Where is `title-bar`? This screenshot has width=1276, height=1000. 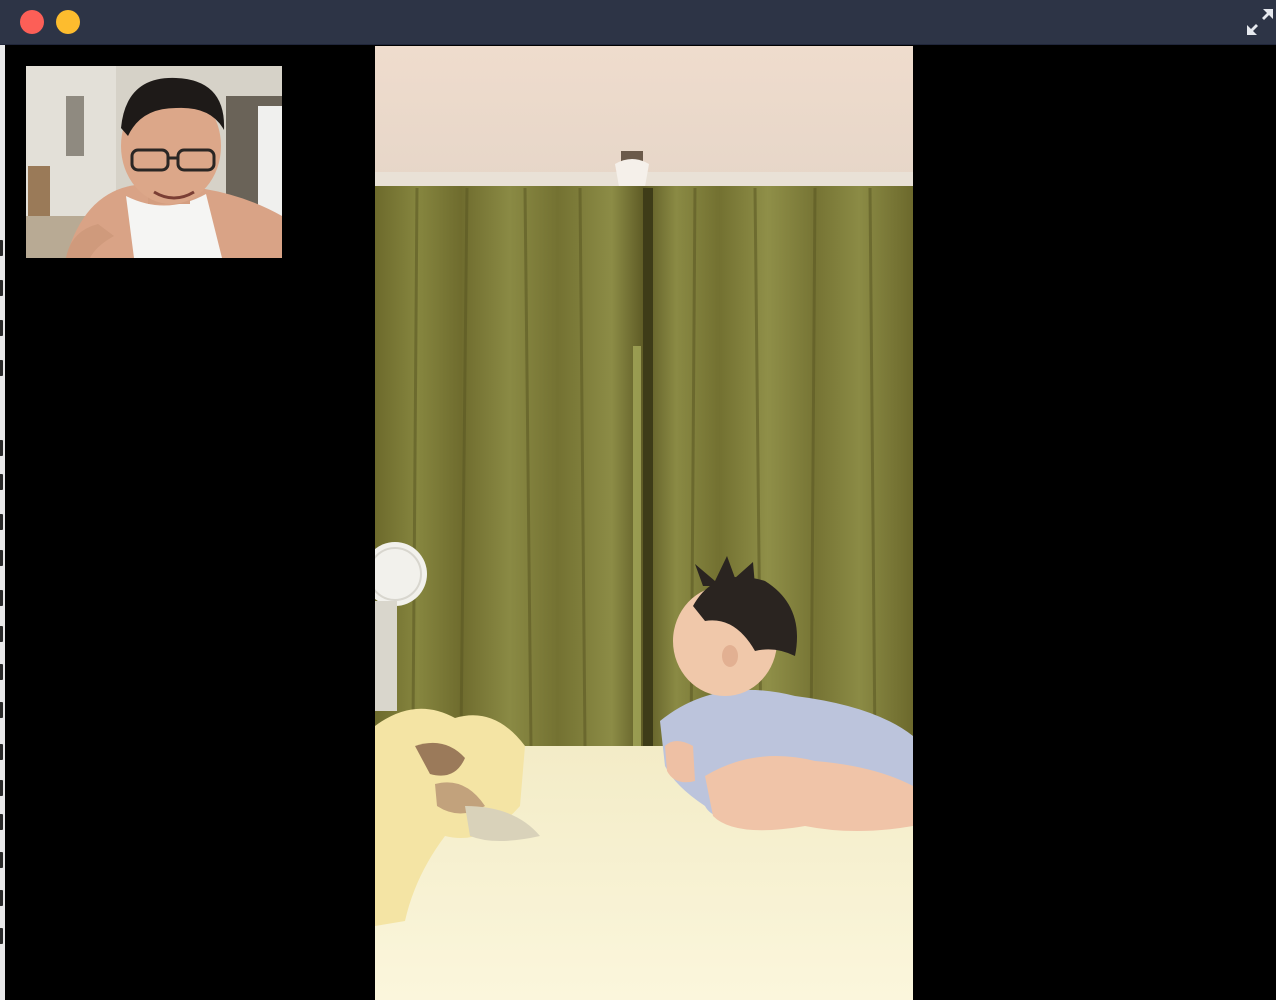 title-bar is located at coordinates (638, 22).